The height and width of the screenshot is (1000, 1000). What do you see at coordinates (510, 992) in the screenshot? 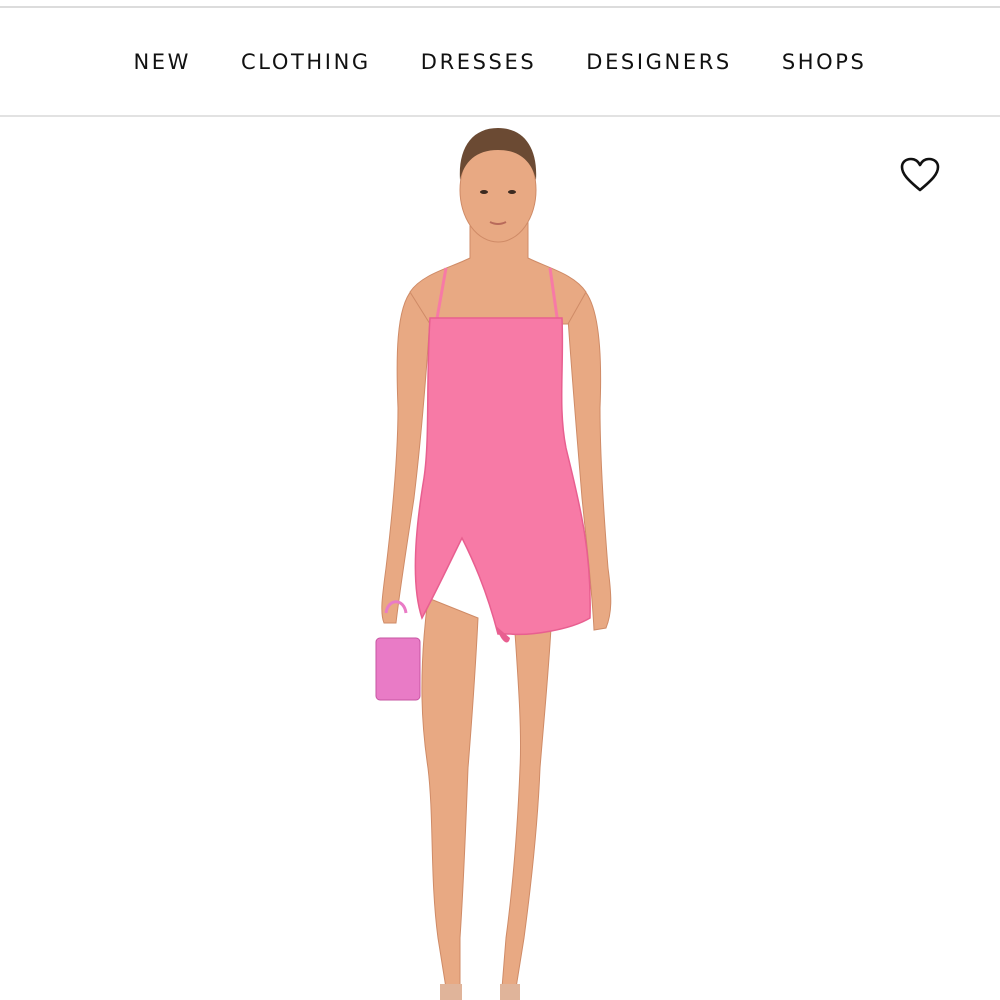
I see `model-right-shoe` at bounding box center [510, 992].